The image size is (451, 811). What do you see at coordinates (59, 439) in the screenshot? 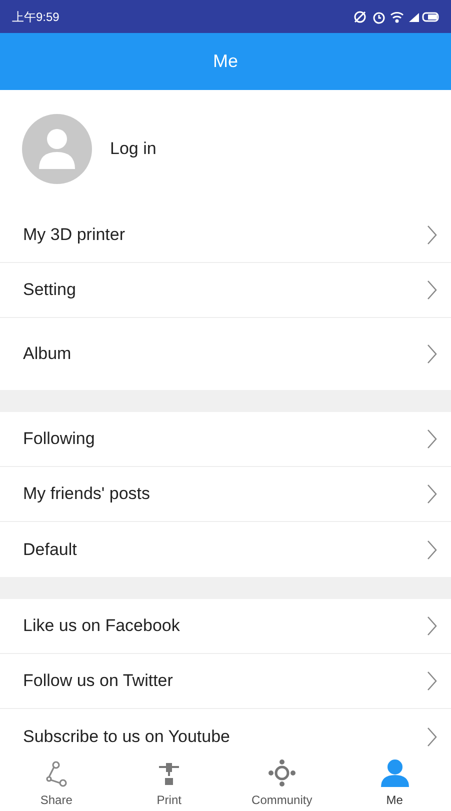
I see `menu-label: Following` at bounding box center [59, 439].